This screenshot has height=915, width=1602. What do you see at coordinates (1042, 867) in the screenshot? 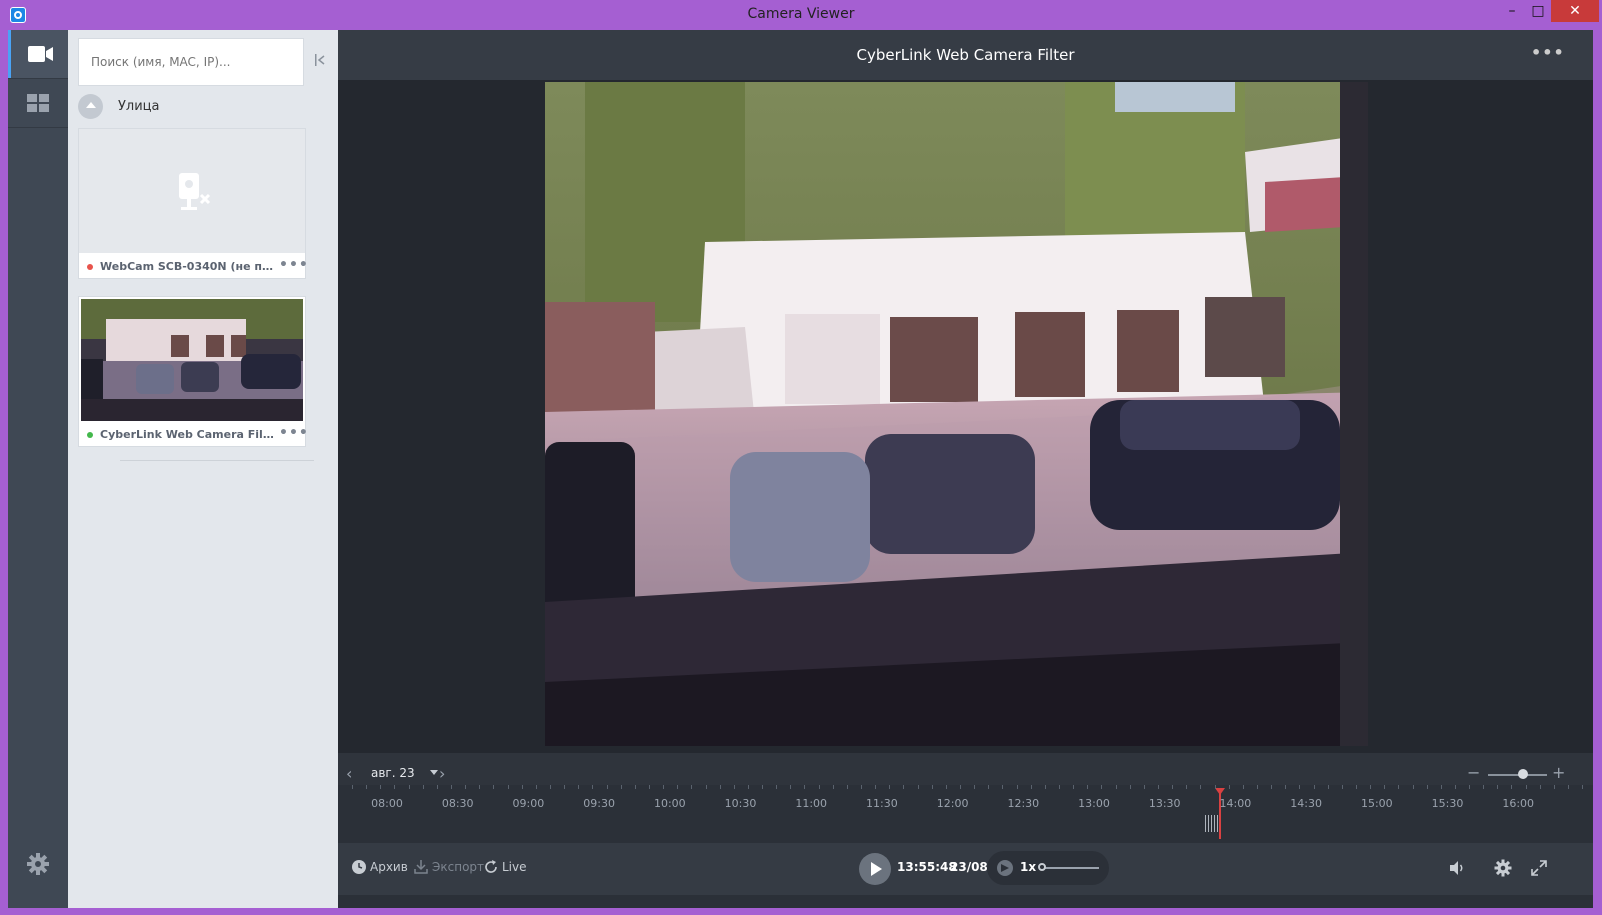
I see `speed-slider-thumb` at bounding box center [1042, 867].